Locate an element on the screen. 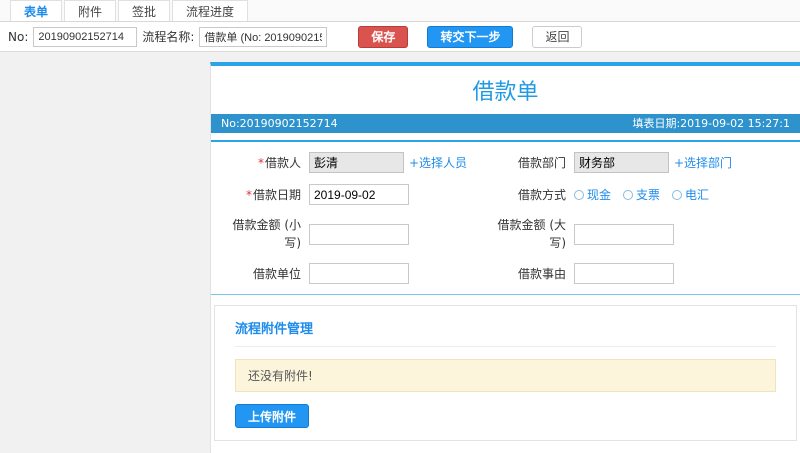 The image size is (800, 453). radio-cash: 现金 is located at coordinates (592, 194).